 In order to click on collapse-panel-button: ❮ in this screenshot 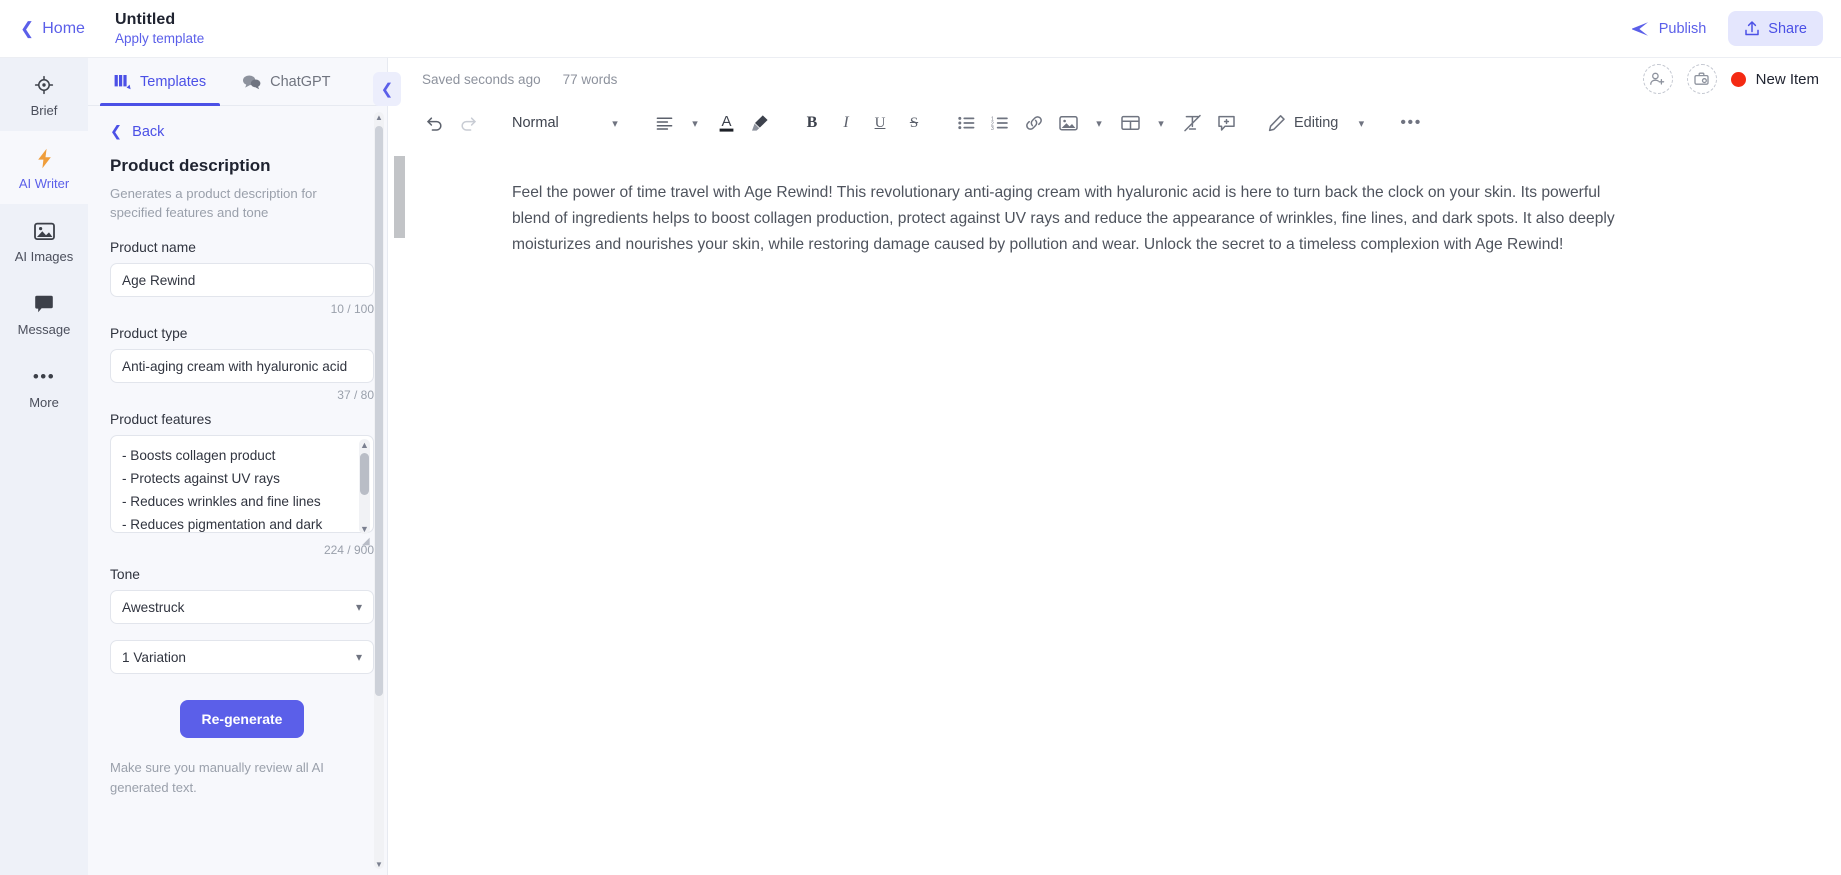, I will do `click(387, 89)`.